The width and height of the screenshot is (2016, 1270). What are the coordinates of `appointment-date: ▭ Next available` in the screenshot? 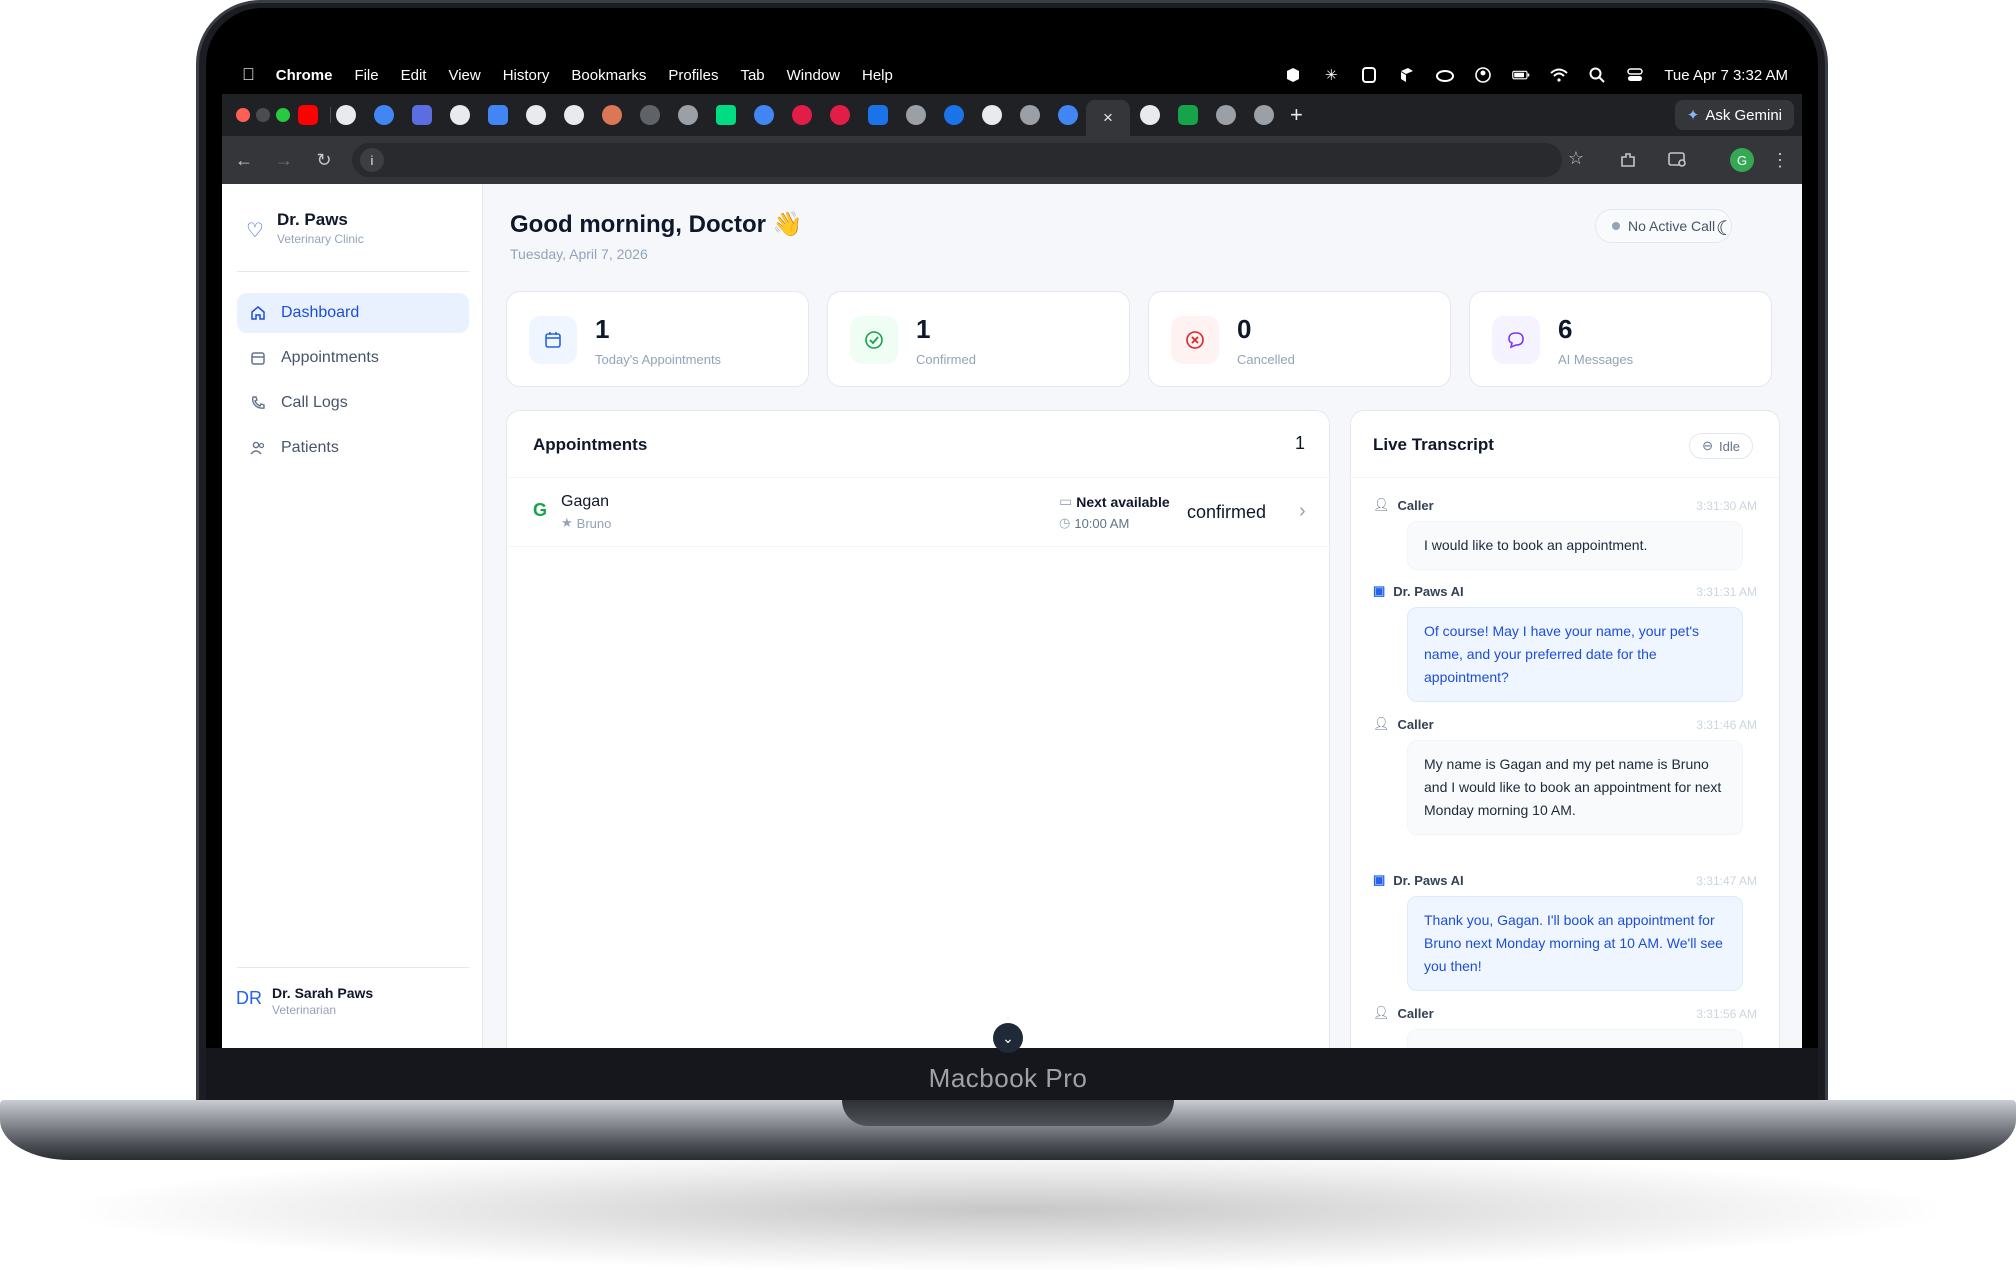 It's located at (1114, 501).